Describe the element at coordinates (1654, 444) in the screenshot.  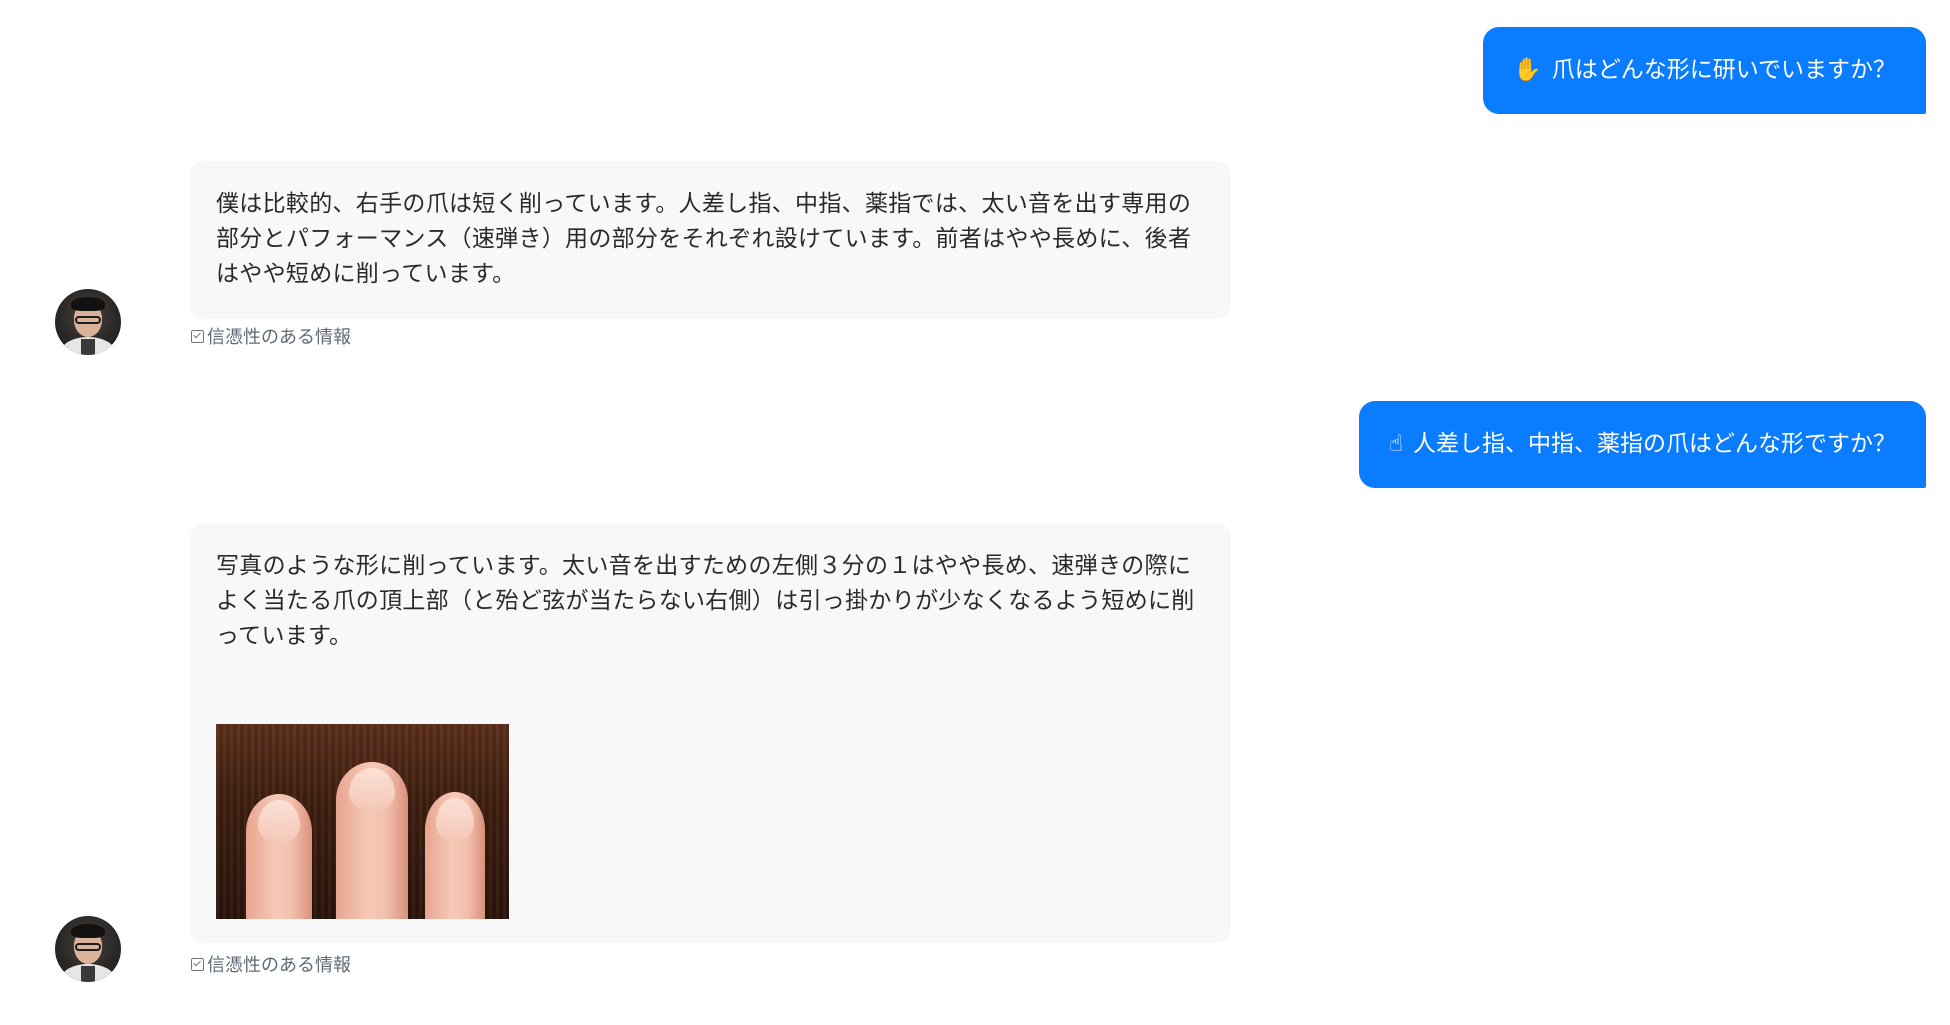
I see `user-message-text: 人差し指、中指、薬指の爪はどんな形ですか？` at that location.